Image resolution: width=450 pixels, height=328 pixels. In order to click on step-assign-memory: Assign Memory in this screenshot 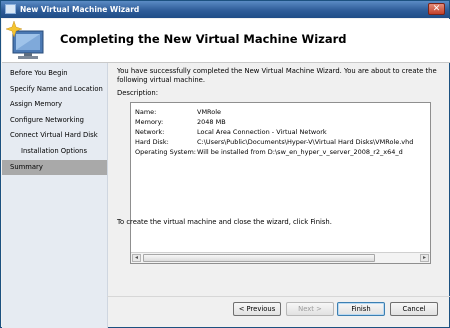, I will do `click(54, 105)`.